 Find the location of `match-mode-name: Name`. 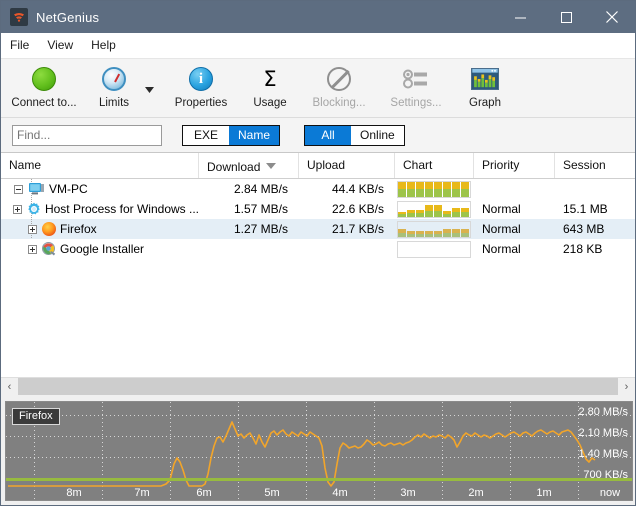

match-mode-name: Name is located at coordinates (254, 135).